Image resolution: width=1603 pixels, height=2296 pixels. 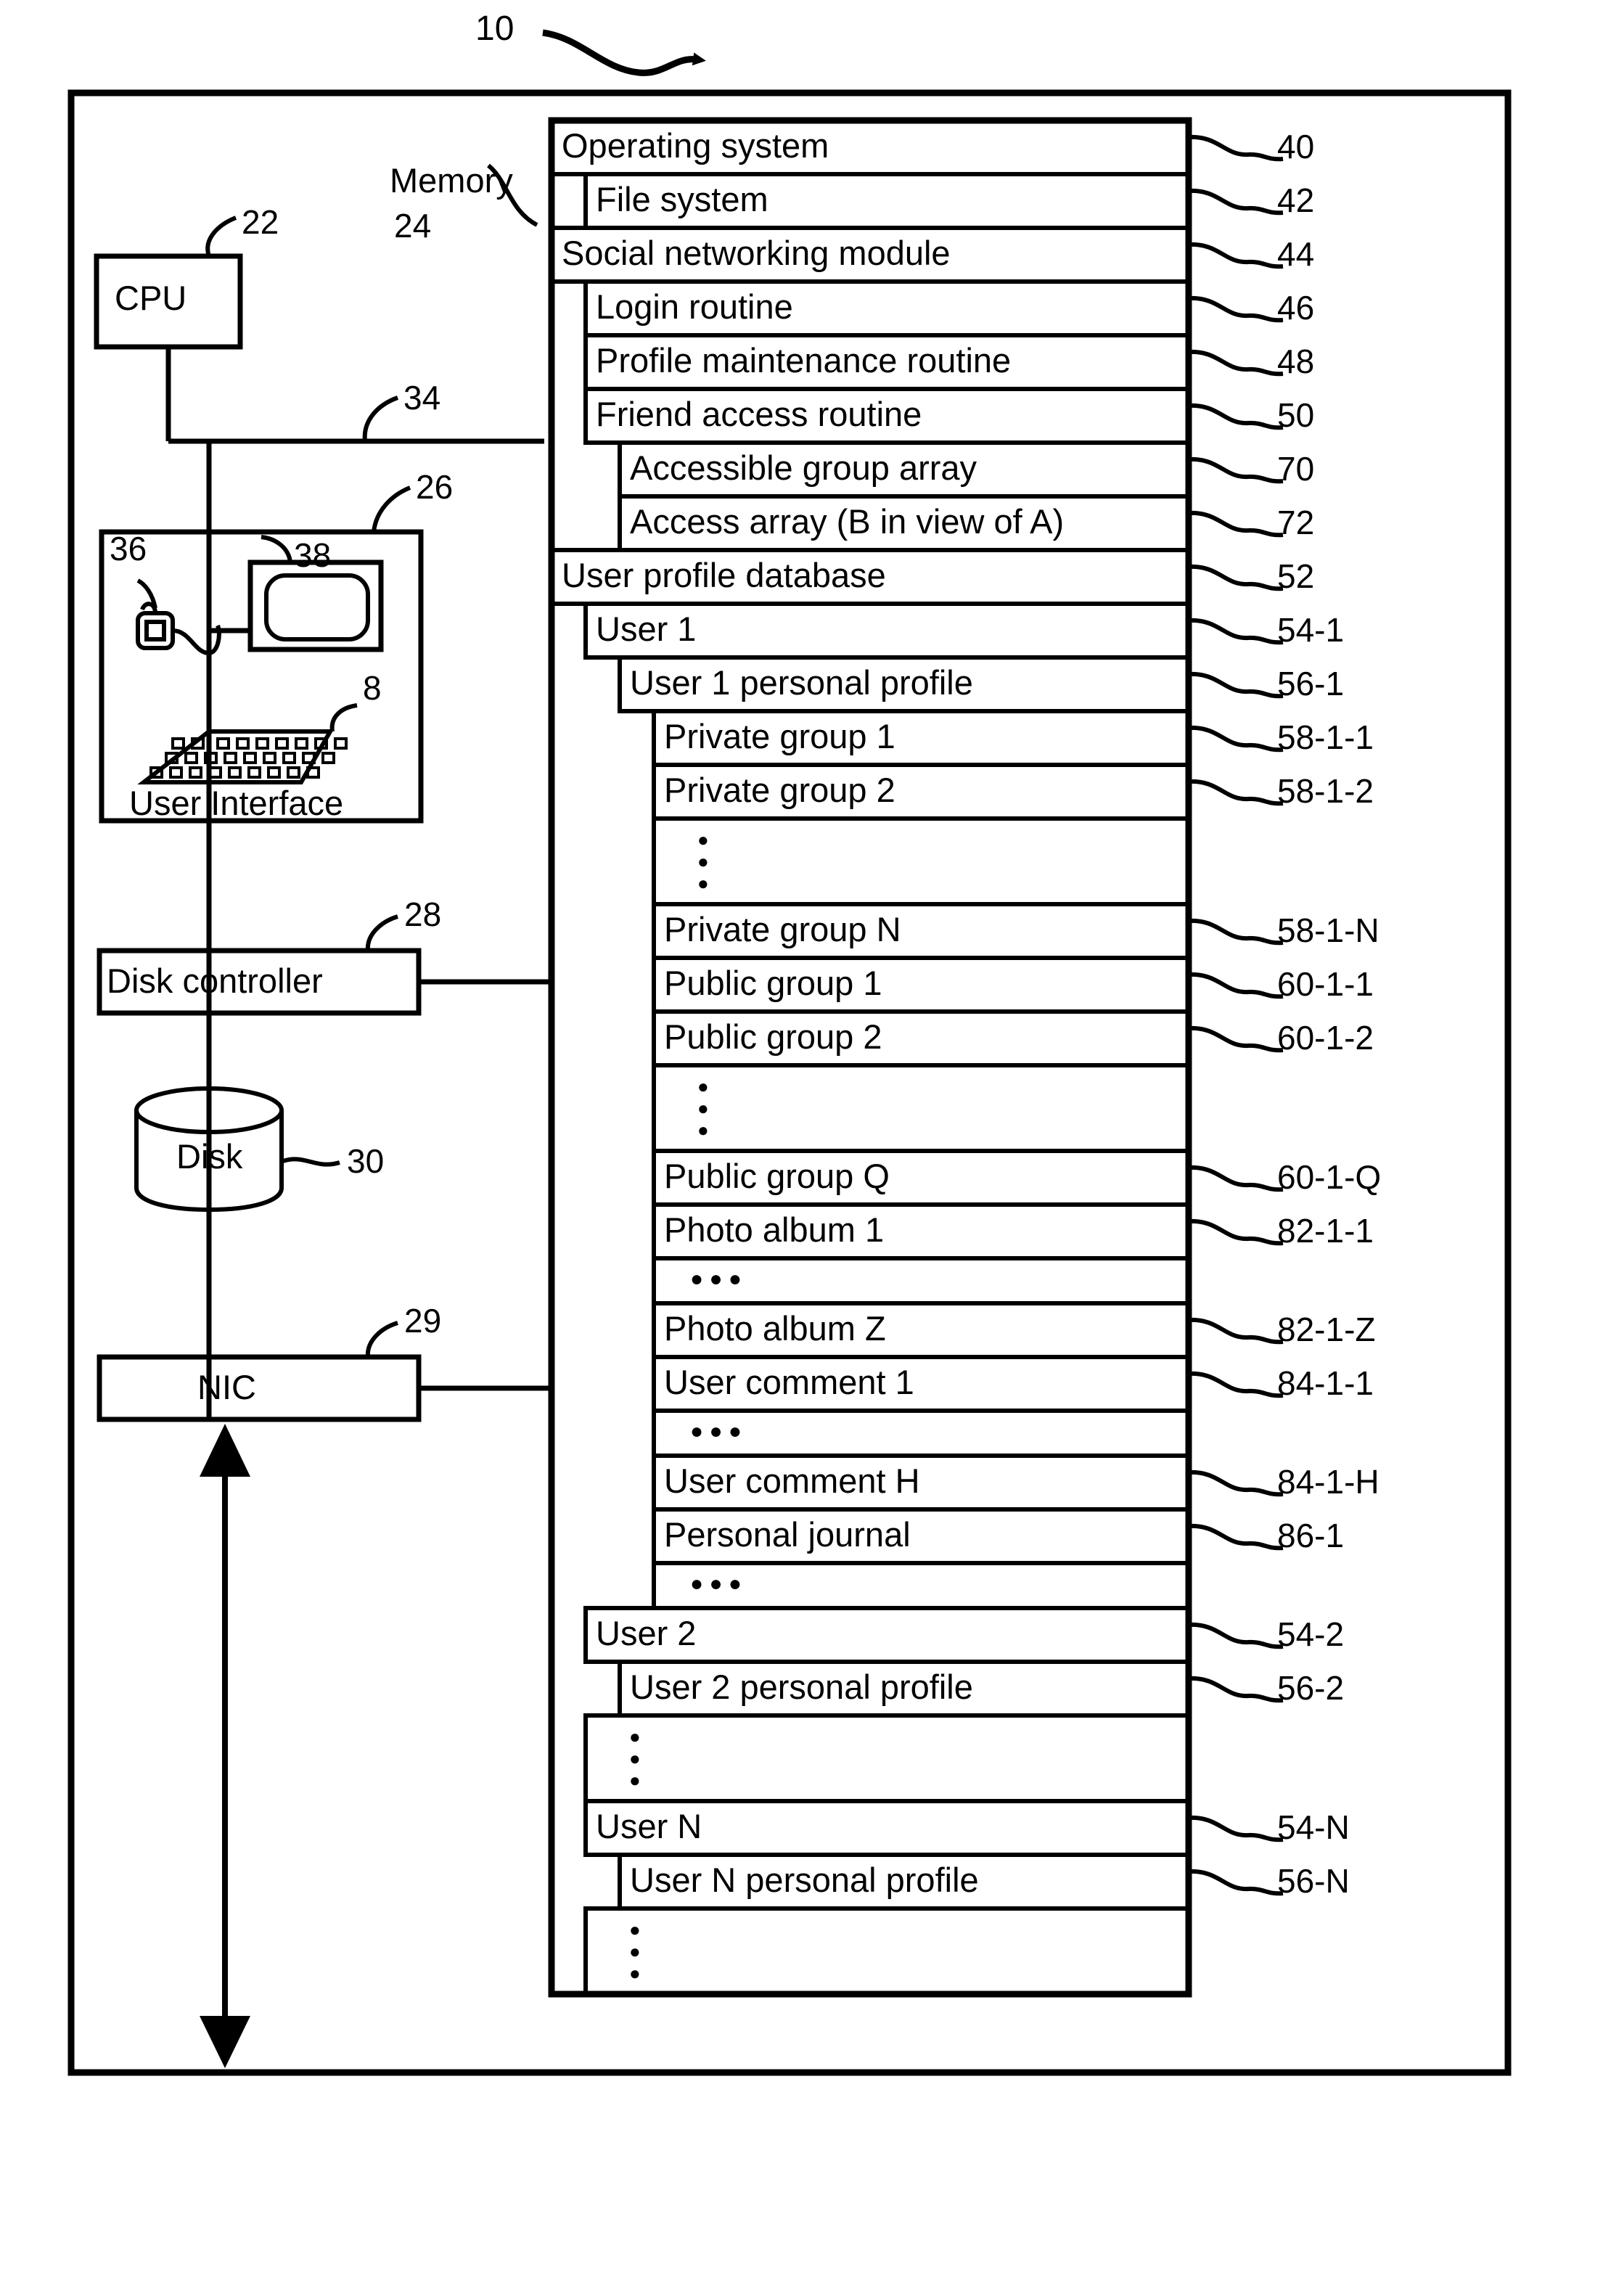 What do you see at coordinates (1296, 146) in the screenshot?
I see `memory-row-ref: 40` at bounding box center [1296, 146].